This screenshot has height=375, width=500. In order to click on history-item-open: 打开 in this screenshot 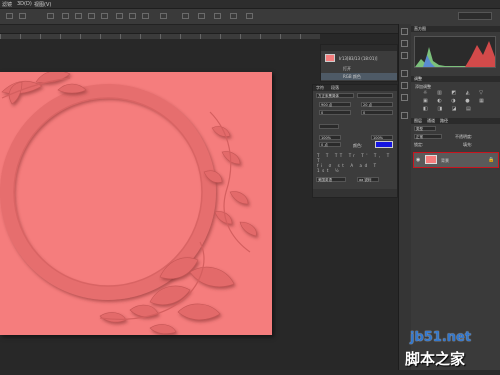, I will do `click(359, 68)`.